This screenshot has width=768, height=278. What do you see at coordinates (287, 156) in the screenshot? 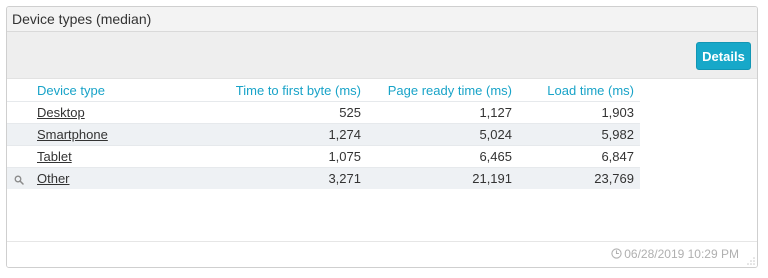
I see `ttfb-cell: 1,075` at bounding box center [287, 156].